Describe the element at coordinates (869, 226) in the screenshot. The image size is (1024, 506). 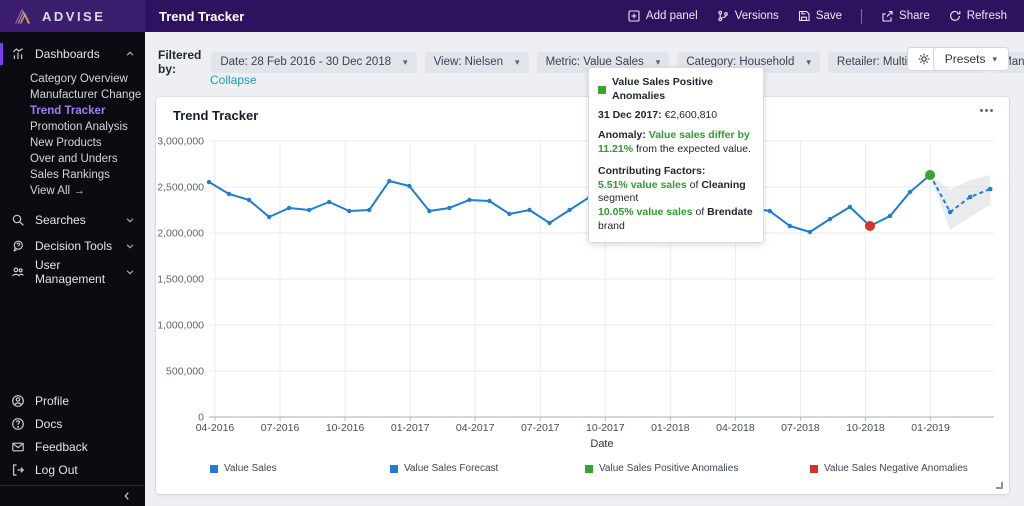
I see `negative-anomaly-marker` at that location.